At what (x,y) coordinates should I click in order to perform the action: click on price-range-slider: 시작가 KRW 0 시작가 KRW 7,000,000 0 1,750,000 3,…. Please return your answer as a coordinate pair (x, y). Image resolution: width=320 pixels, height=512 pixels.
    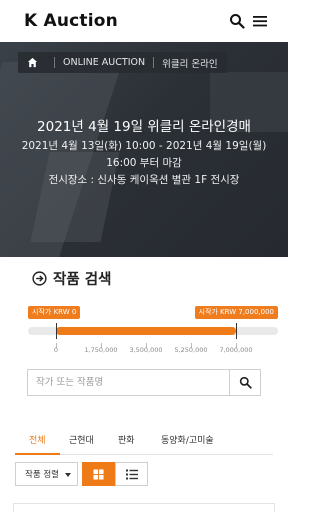
    Looking at the image, I should click on (153, 333).